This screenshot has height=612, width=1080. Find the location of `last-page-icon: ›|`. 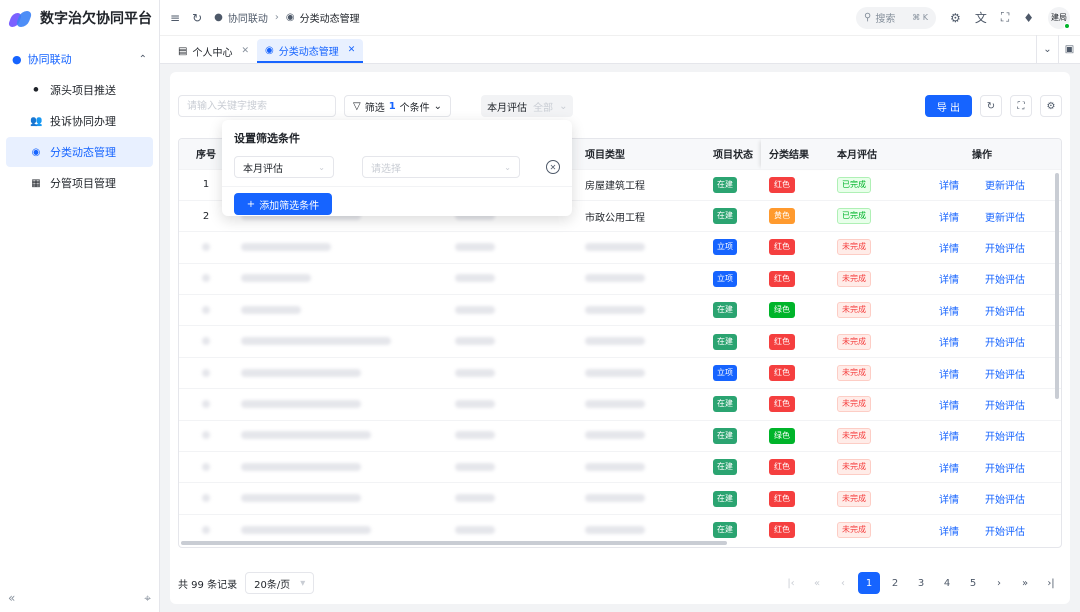

last-page-icon: ›| is located at coordinates (1051, 583).